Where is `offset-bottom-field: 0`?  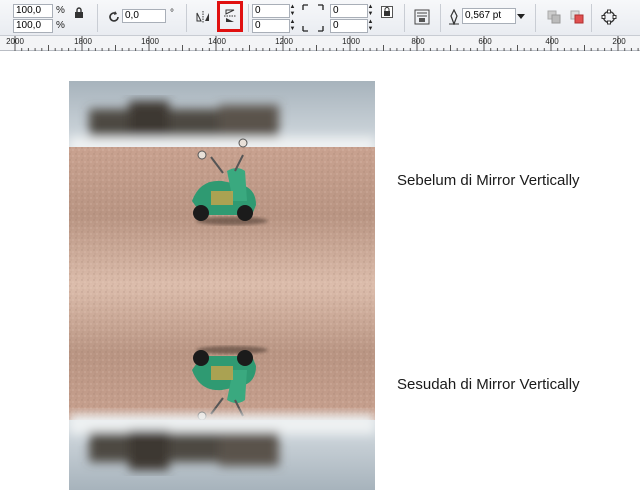 offset-bottom-field: 0 is located at coordinates (271, 26).